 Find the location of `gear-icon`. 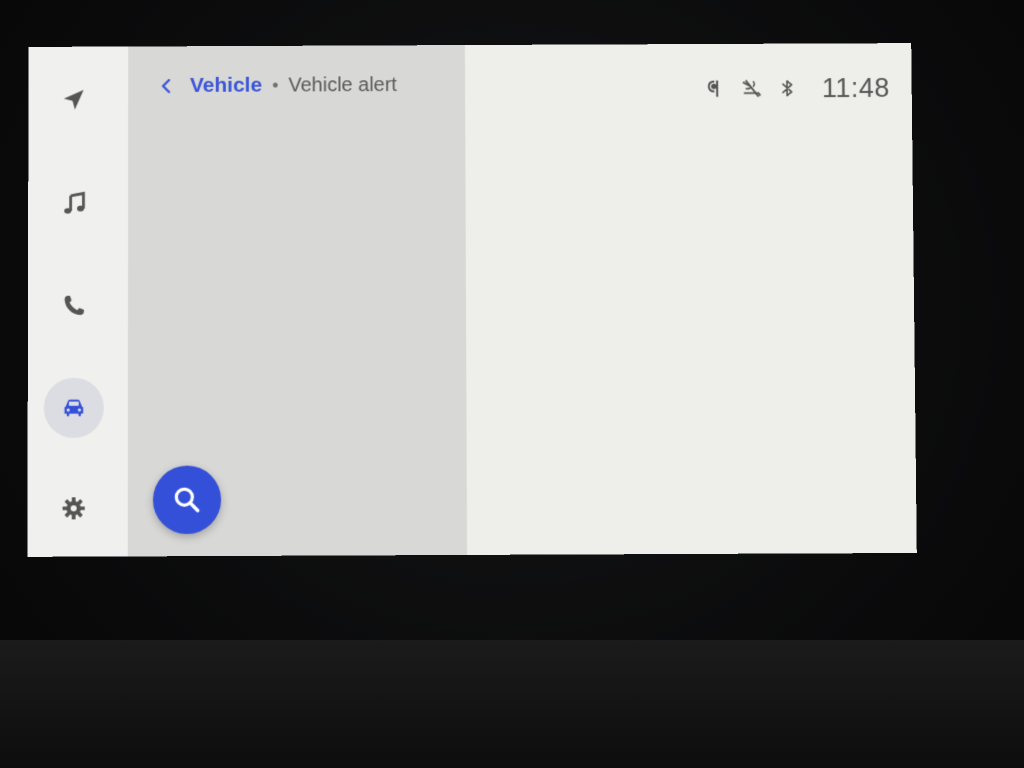

gear-icon is located at coordinates (74, 508).